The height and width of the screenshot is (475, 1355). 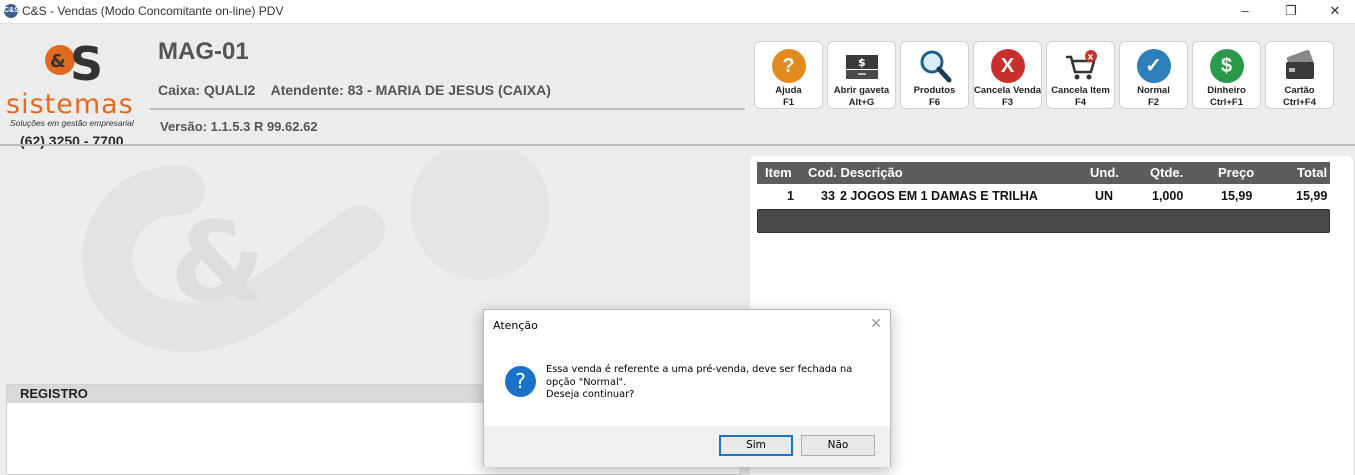 I want to click on cell-preco: 15,99, so click(x=1237, y=196).